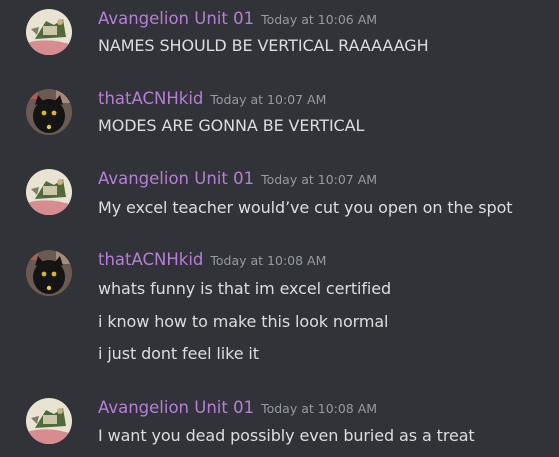  I want to click on message-header: thatACNHkid Today at 10:08 AM, so click(212, 259).